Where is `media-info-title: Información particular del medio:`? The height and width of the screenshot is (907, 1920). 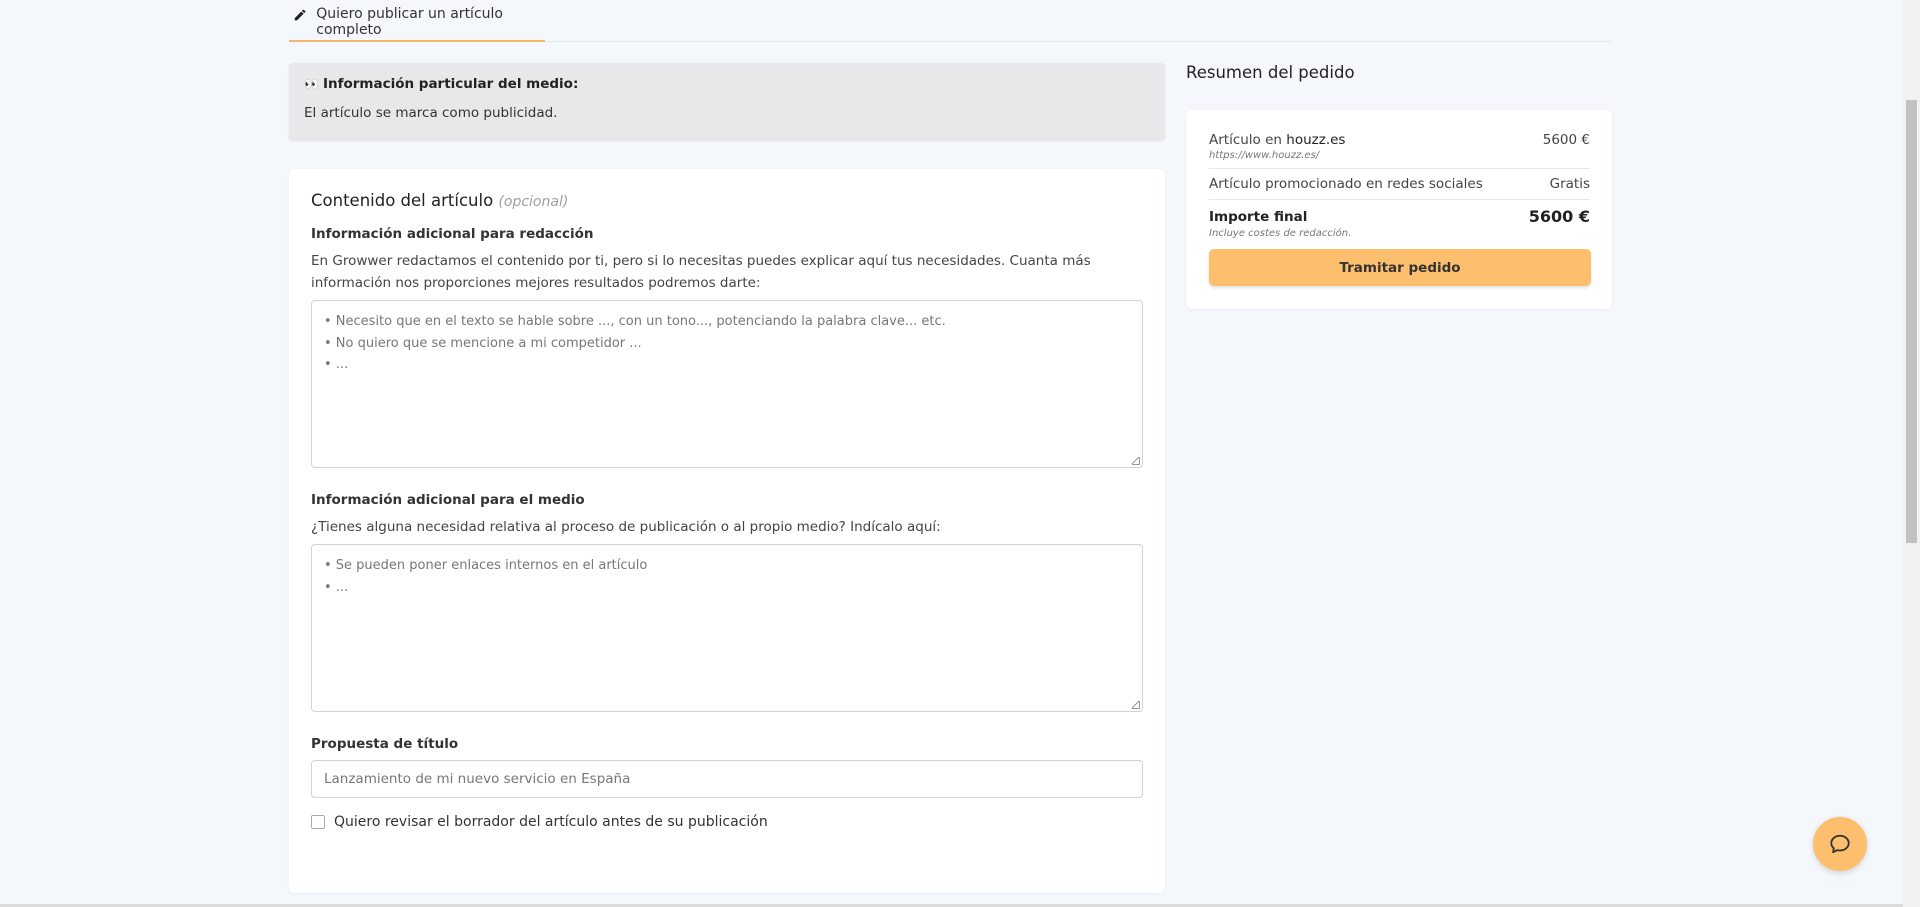
media-info-title: Información particular del medio: is located at coordinates (450, 84).